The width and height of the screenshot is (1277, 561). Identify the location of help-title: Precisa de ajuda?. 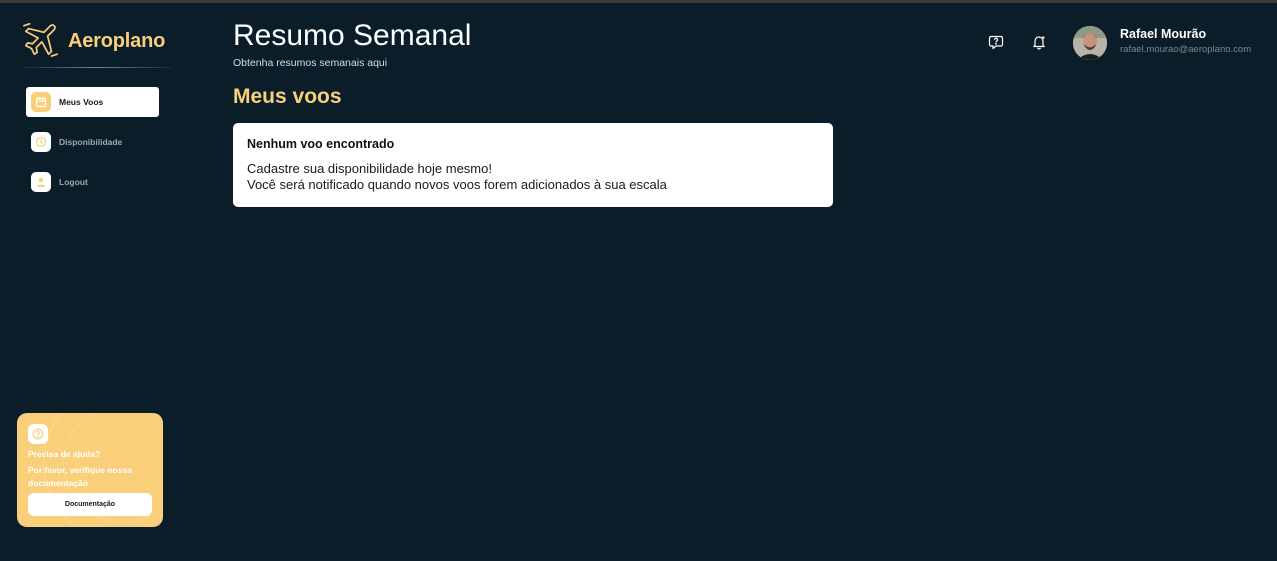
(64, 454).